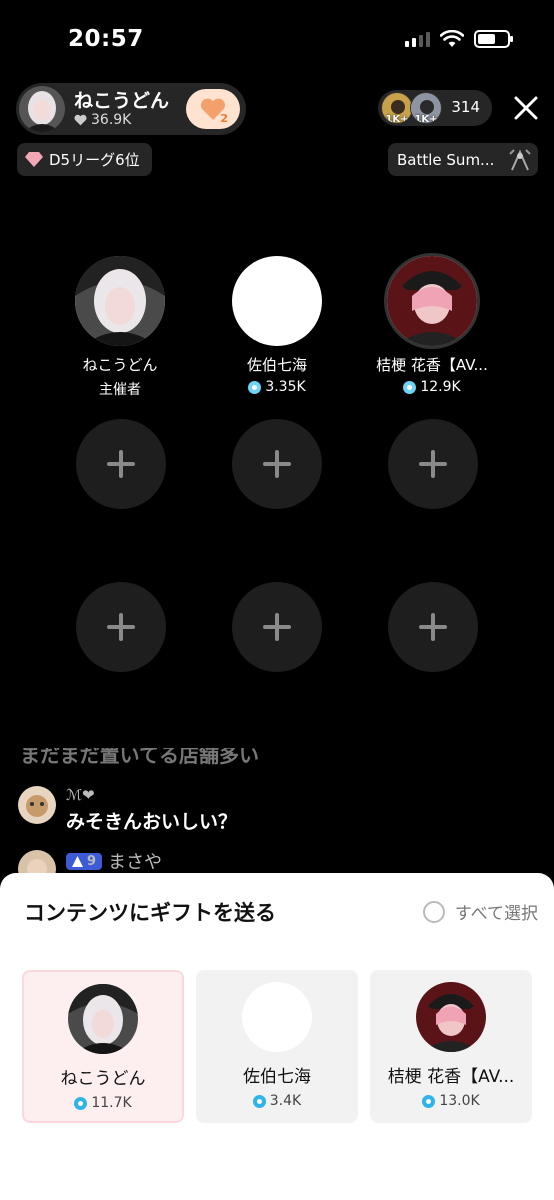  Describe the element at coordinates (496, 914) in the screenshot. I see `select-all-label: すべて選択` at that location.